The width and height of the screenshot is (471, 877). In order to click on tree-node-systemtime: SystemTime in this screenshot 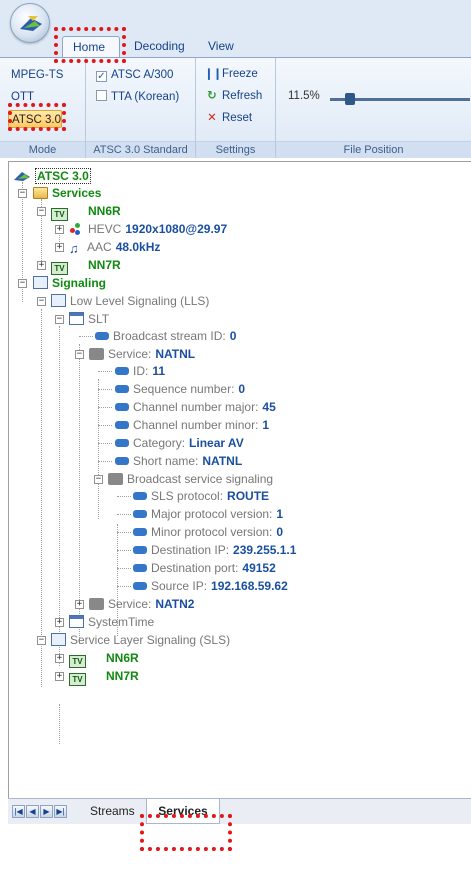, I will do `click(111, 622)`.